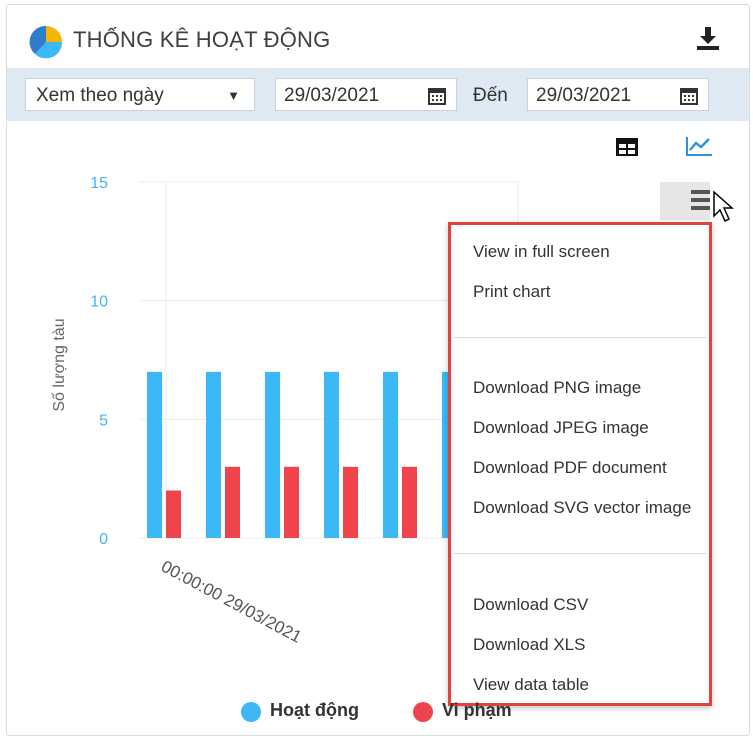 This screenshot has width=753, height=736. I want to click on y-axis-label: Số lượng tàu, so click(59, 364).